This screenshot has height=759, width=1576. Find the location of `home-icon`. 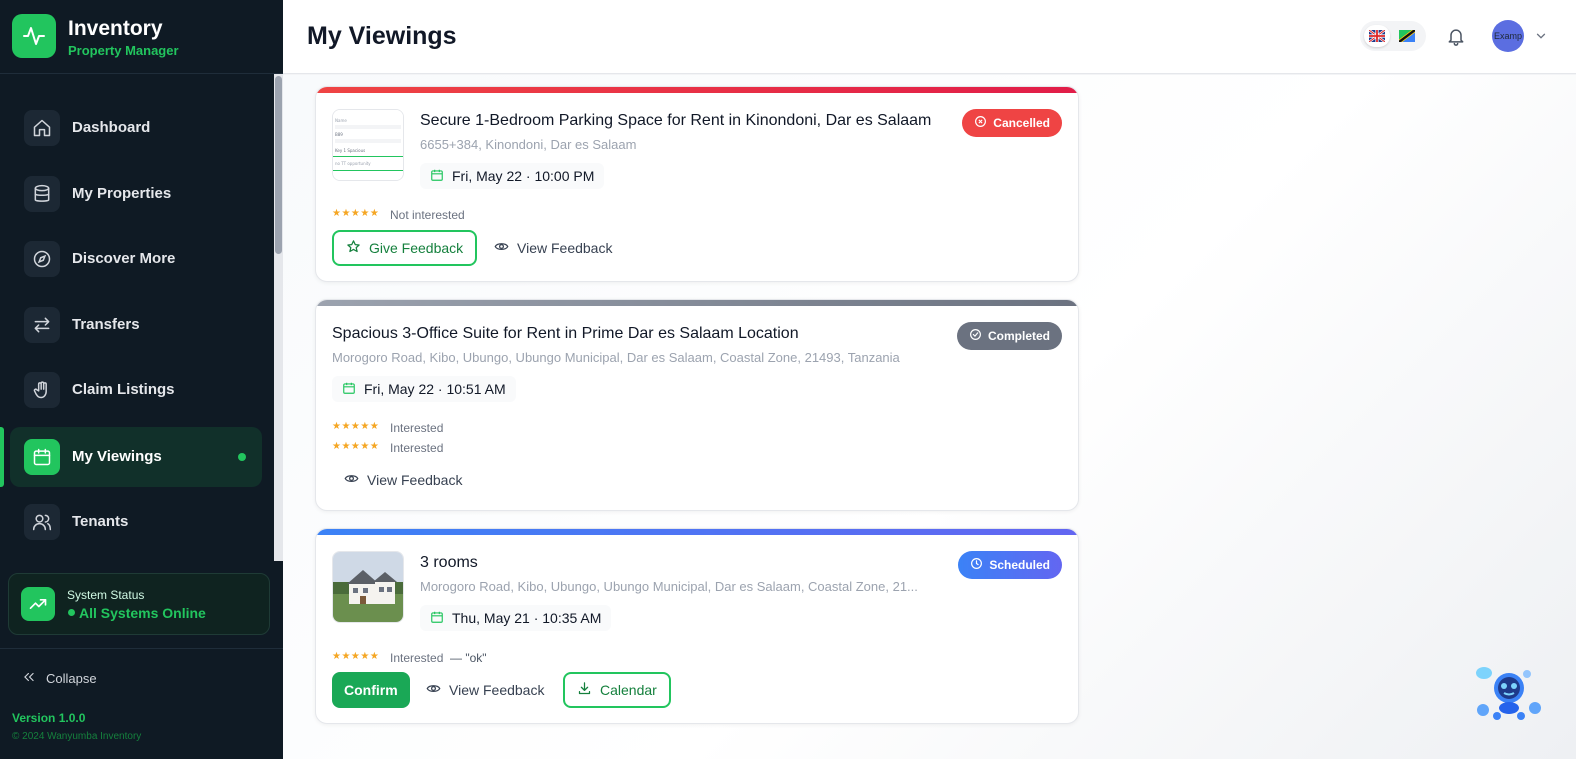

home-icon is located at coordinates (42, 128).